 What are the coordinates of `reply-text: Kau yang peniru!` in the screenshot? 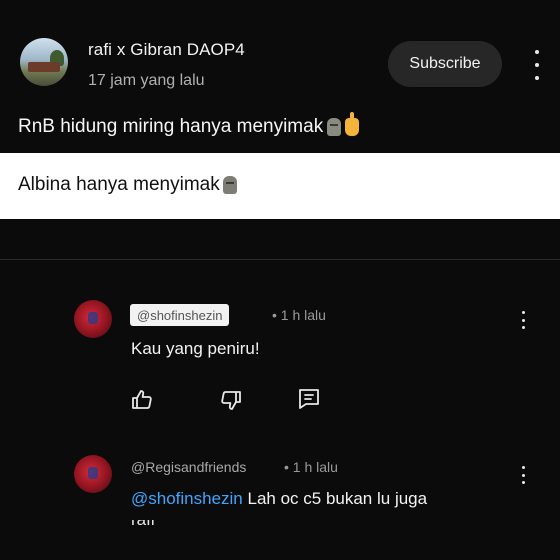 It's located at (195, 348).